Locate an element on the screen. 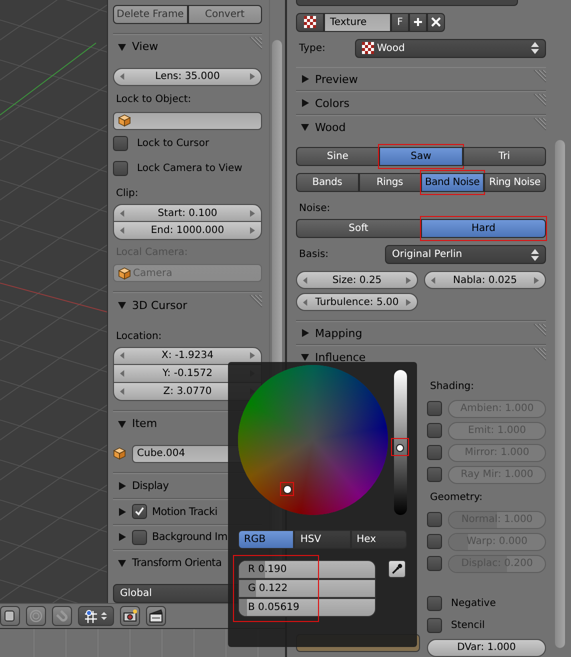  slider-thumb is located at coordinates (400, 448).